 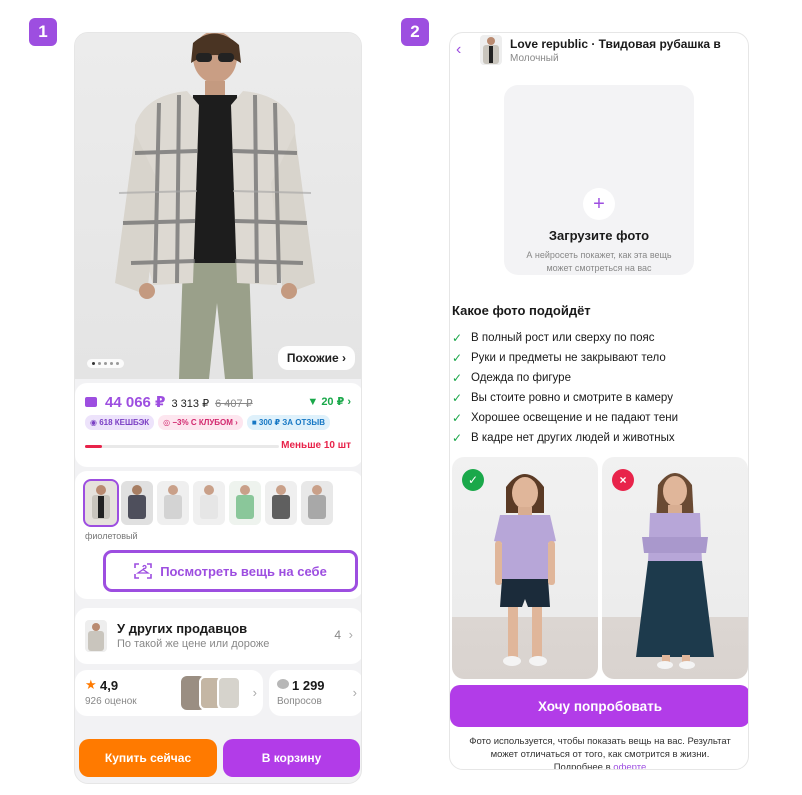 I want to click on hanger-scan-icon, so click(x=143, y=571).